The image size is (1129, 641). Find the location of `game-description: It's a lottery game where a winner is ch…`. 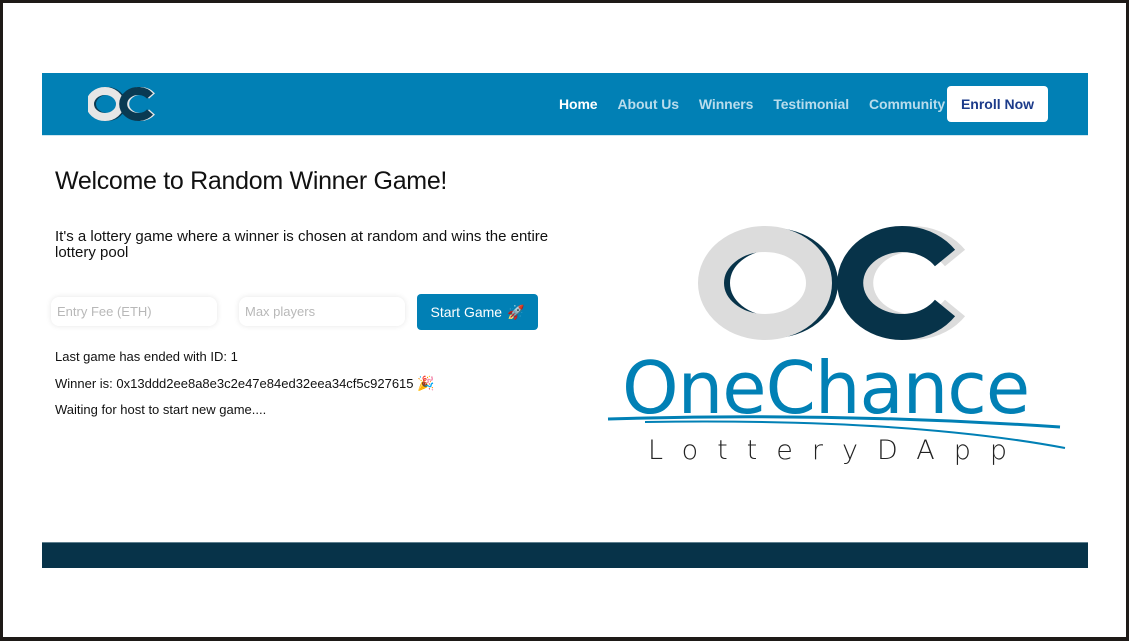

game-description: It's a lottery game where a winner is ch… is located at coordinates (302, 244).